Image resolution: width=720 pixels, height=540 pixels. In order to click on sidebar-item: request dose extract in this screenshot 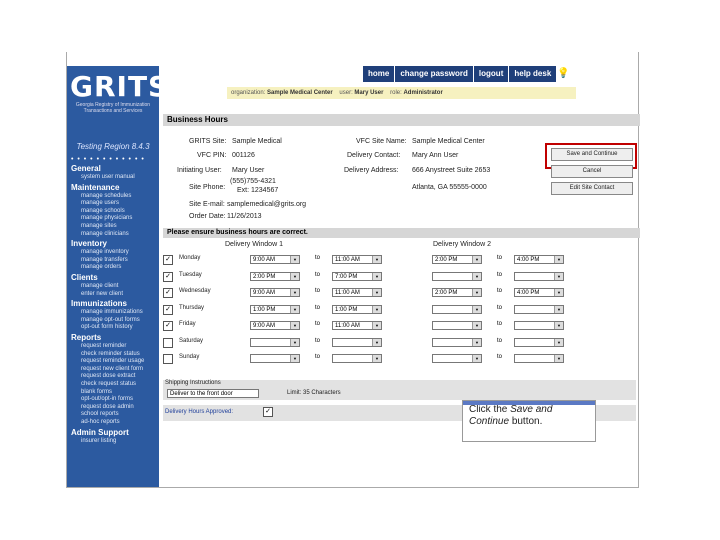, I will do `click(108, 376)`.